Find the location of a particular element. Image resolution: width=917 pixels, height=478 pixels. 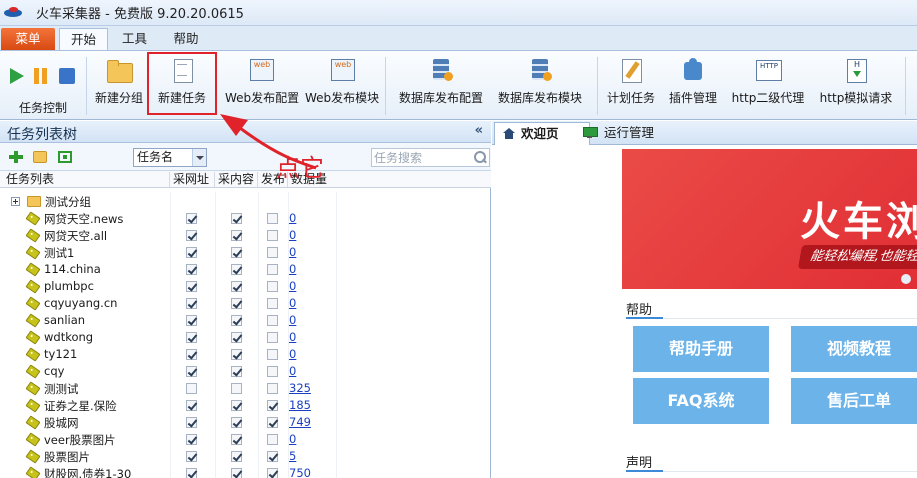

carousel-dot is located at coordinates (906, 279).